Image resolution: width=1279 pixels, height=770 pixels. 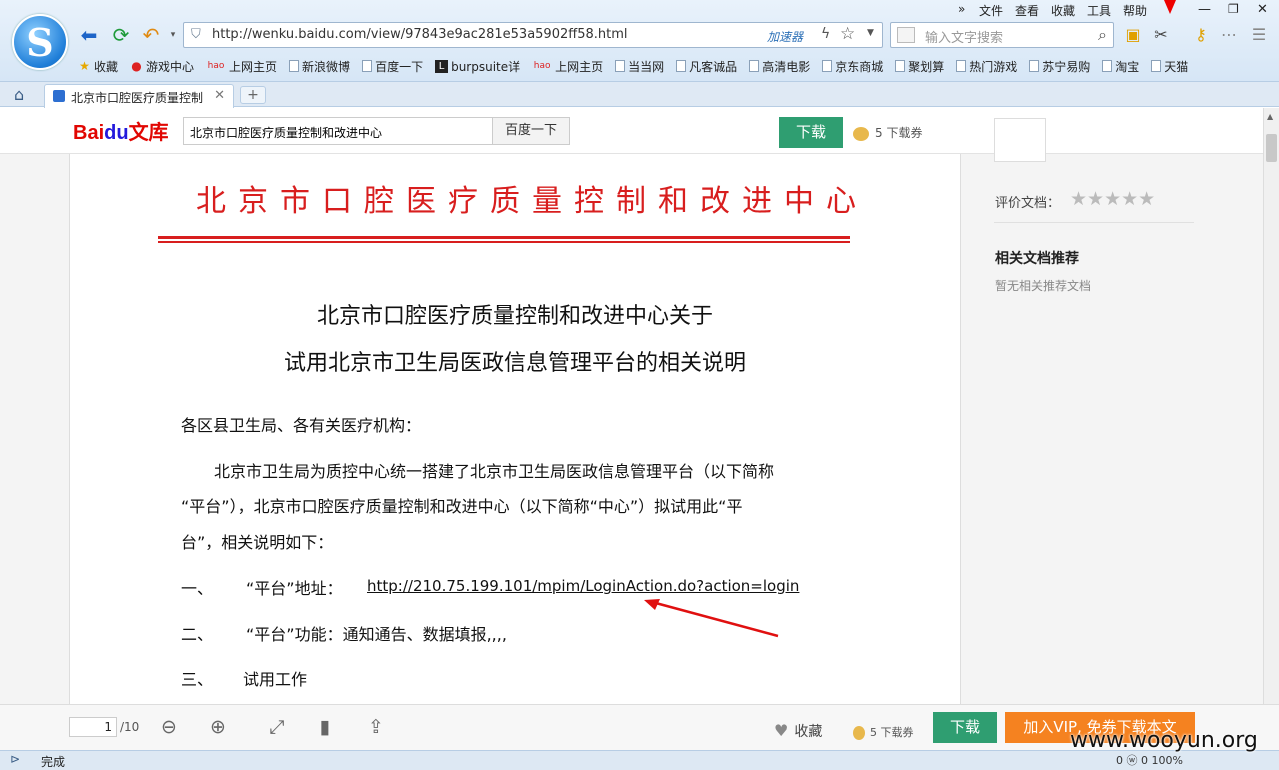 What do you see at coordinates (1204, 10) in the screenshot?
I see `minimize-icon: —` at bounding box center [1204, 10].